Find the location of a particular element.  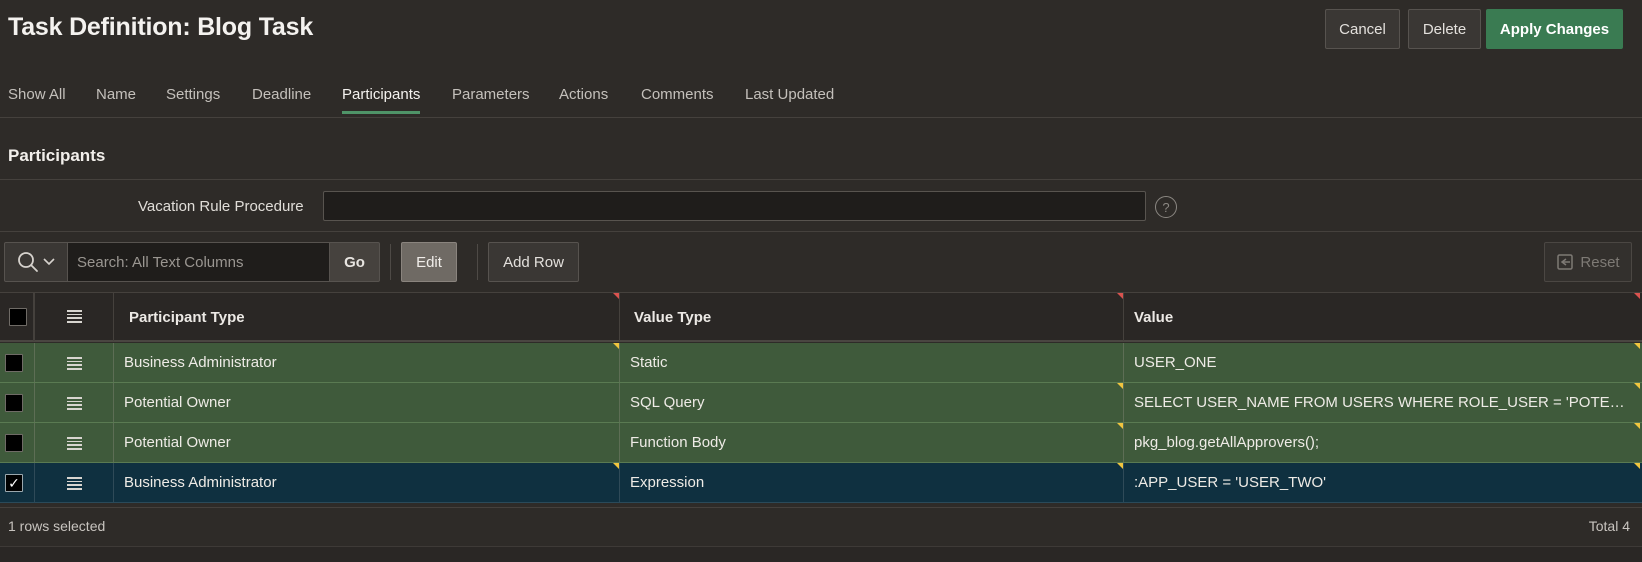

tab-last-updated: Last Updated is located at coordinates (789, 100).